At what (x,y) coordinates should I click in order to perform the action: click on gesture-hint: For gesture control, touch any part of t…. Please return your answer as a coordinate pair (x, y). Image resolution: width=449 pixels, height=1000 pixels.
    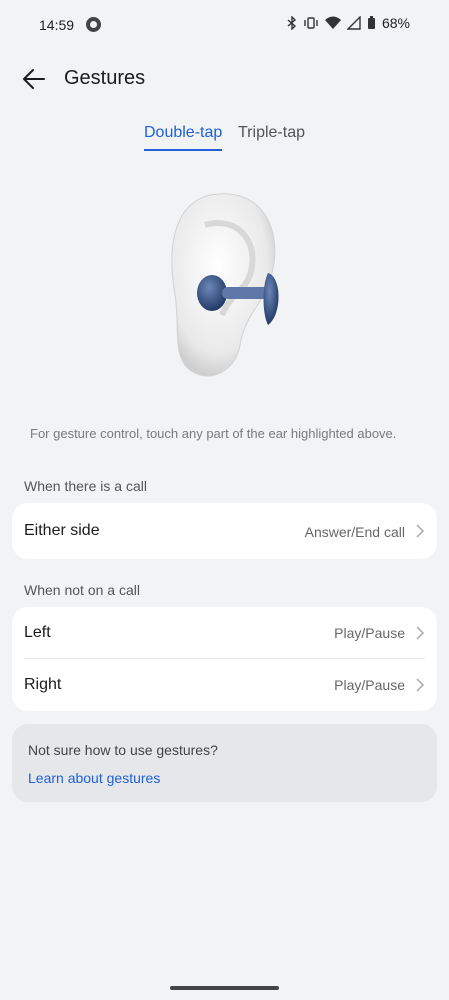
    Looking at the image, I should click on (213, 433).